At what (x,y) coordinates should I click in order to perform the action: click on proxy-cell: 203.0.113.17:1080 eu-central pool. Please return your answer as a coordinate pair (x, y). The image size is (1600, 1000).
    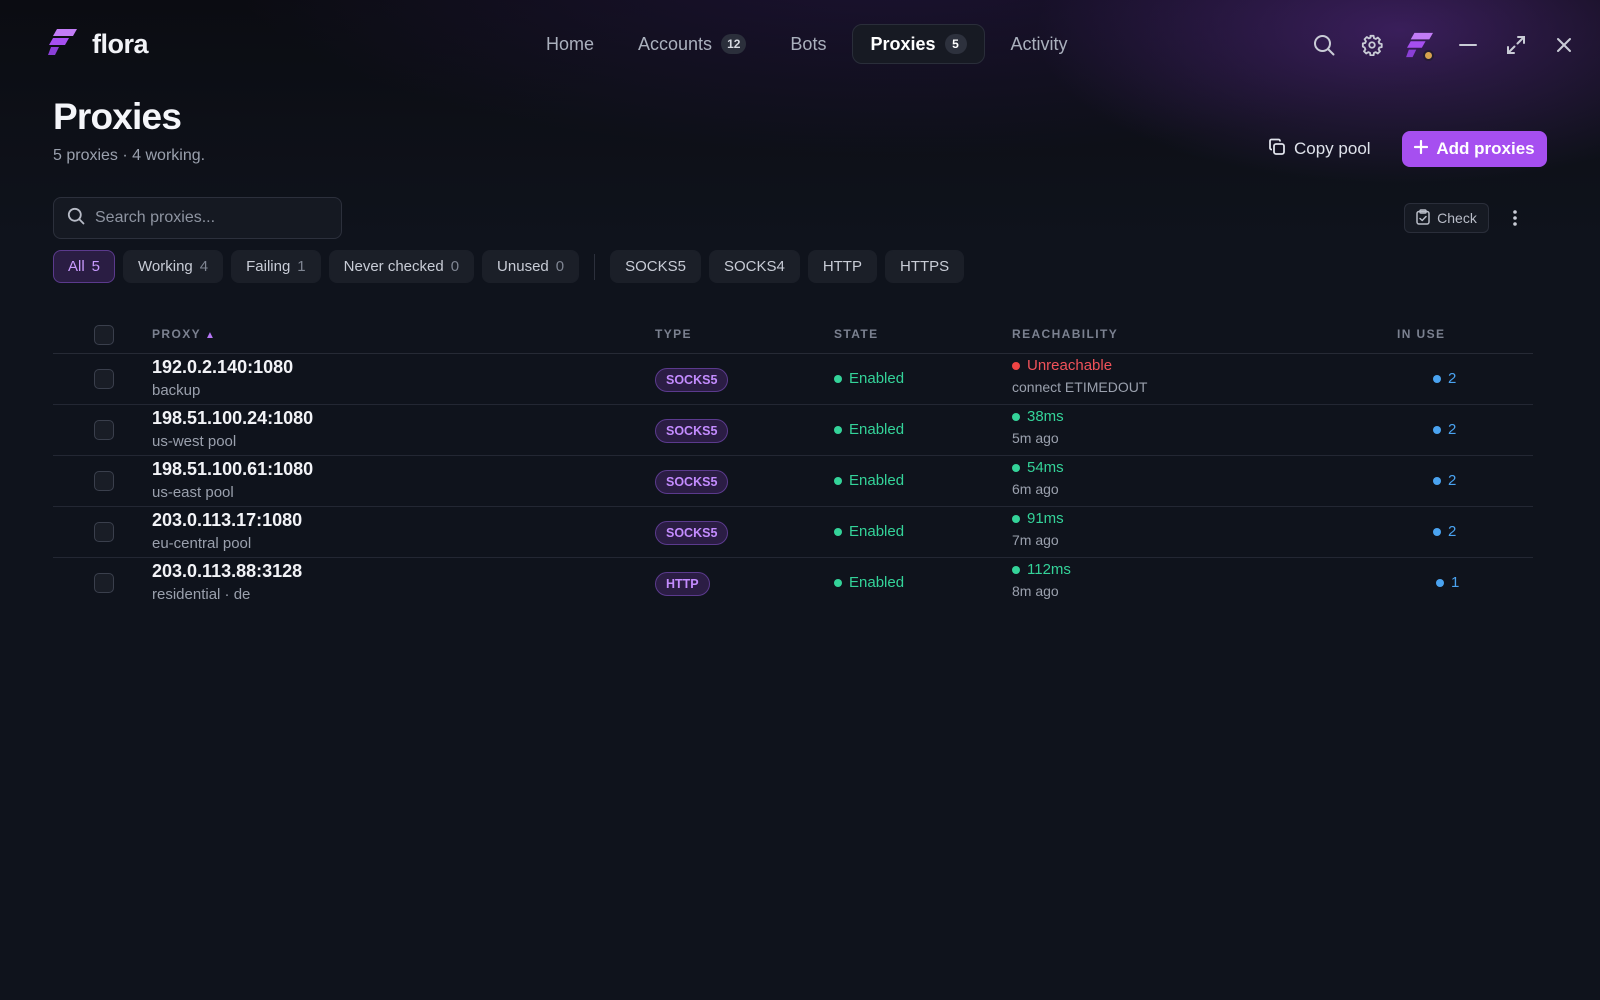
    Looking at the image, I should click on (227, 531).